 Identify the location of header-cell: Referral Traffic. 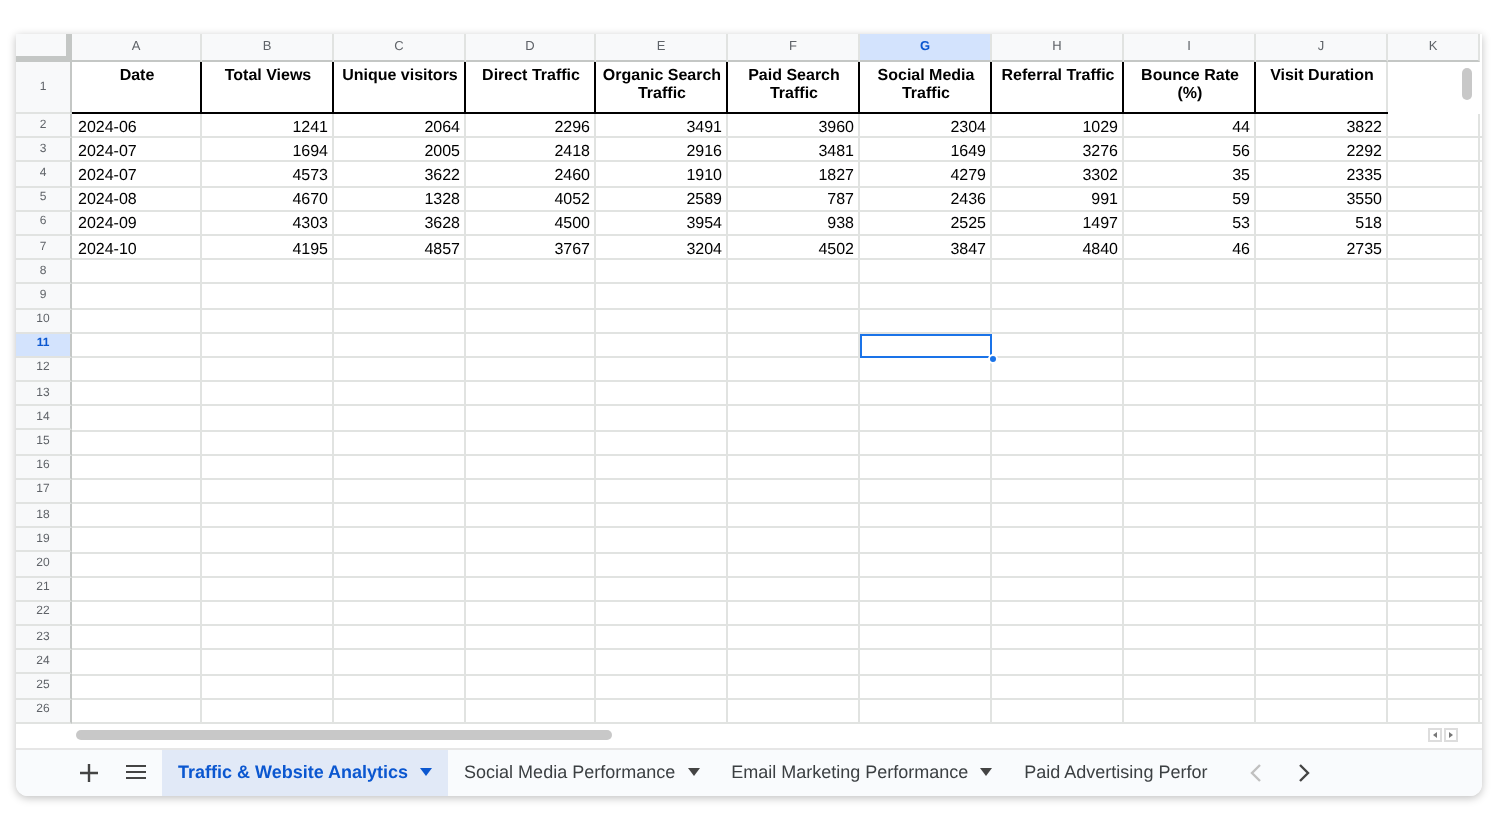
(1058, 75).